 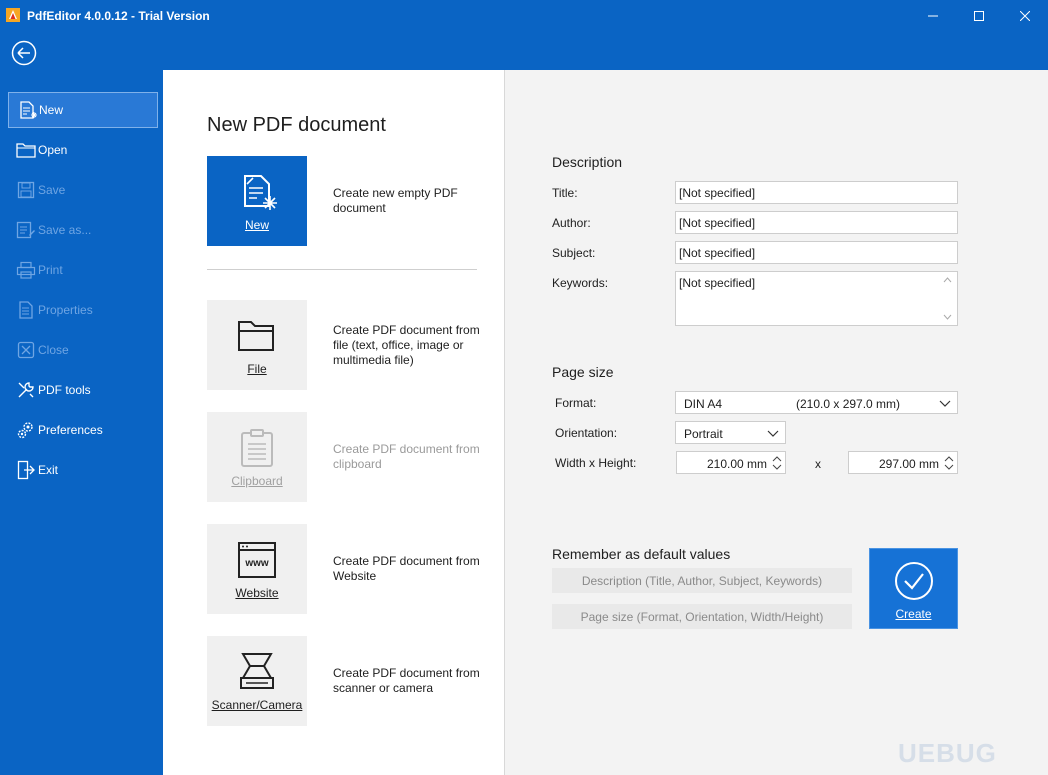 I want to click on sidebar-item-label: Properties, so click(x=65, y=310).